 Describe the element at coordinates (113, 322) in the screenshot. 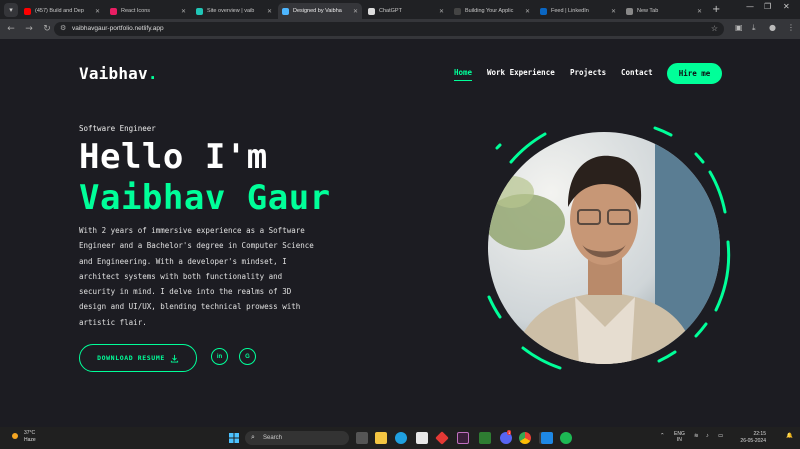

I see `intro-line: artistic flair.` at that location.